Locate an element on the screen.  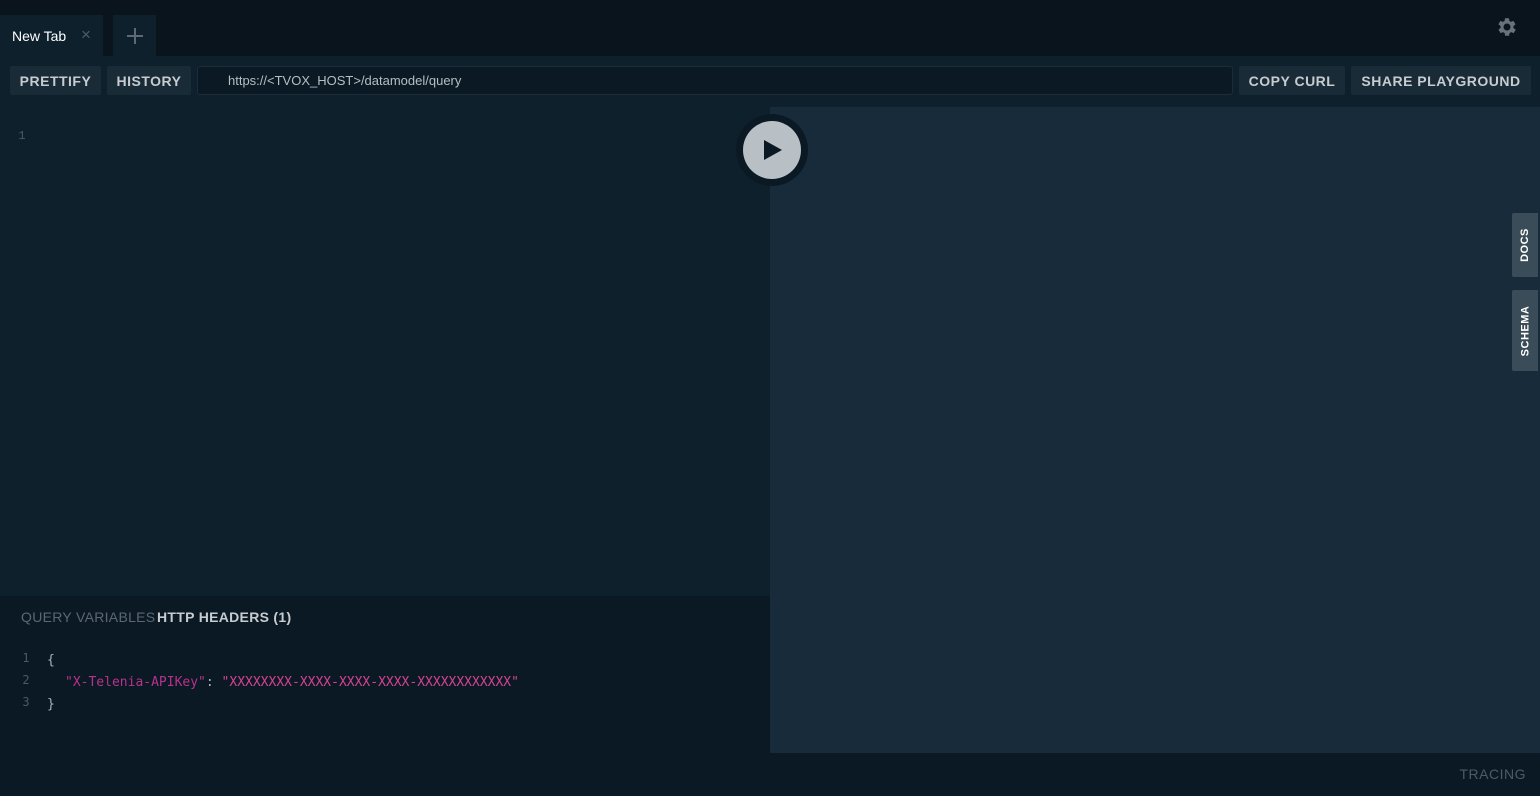
line-number: 2 is located at coordinates (26, 680).